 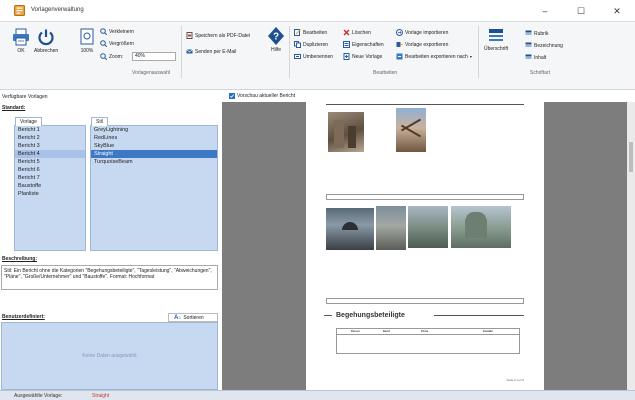 What do you see at coordinates (310, 32) in the screenshot?
I see `edit-button: Bearbeiten` at bounding box center [310, 32].